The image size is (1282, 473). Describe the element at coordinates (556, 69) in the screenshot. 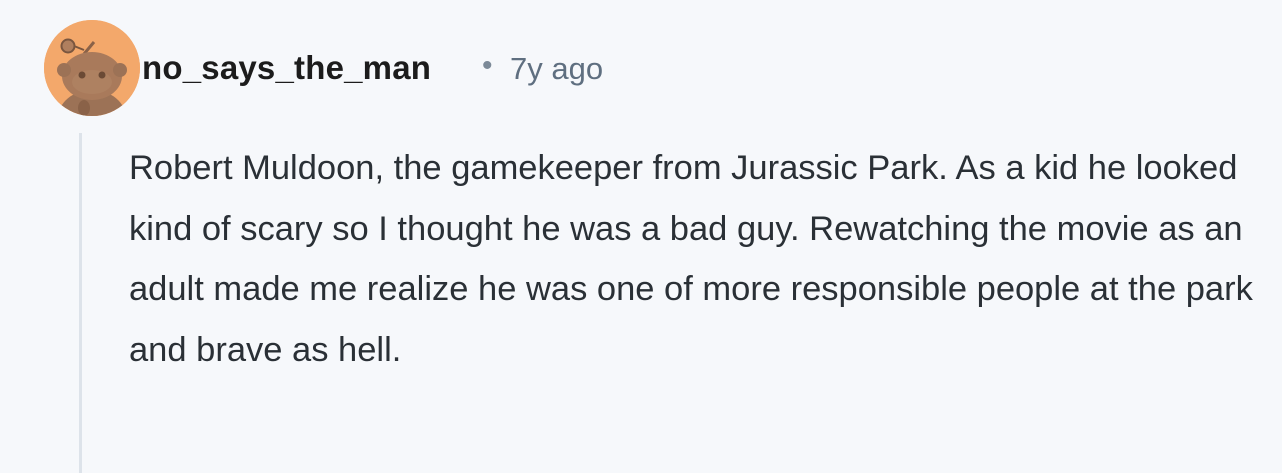

I see `comment-timestamp: 7y ago` at that location.